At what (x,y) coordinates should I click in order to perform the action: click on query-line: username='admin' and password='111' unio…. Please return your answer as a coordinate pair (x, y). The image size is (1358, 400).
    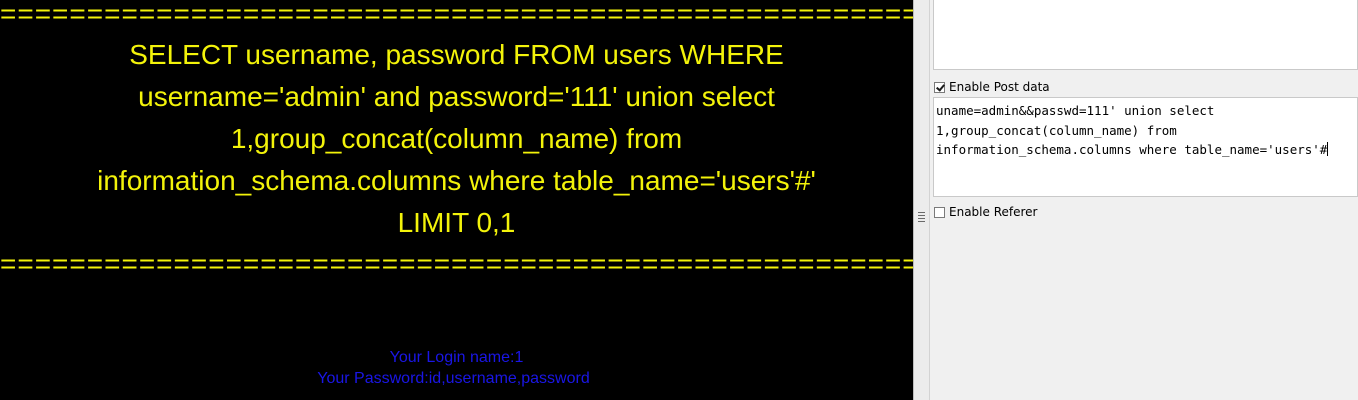
    Looking at the image, I should click on (456, 96).